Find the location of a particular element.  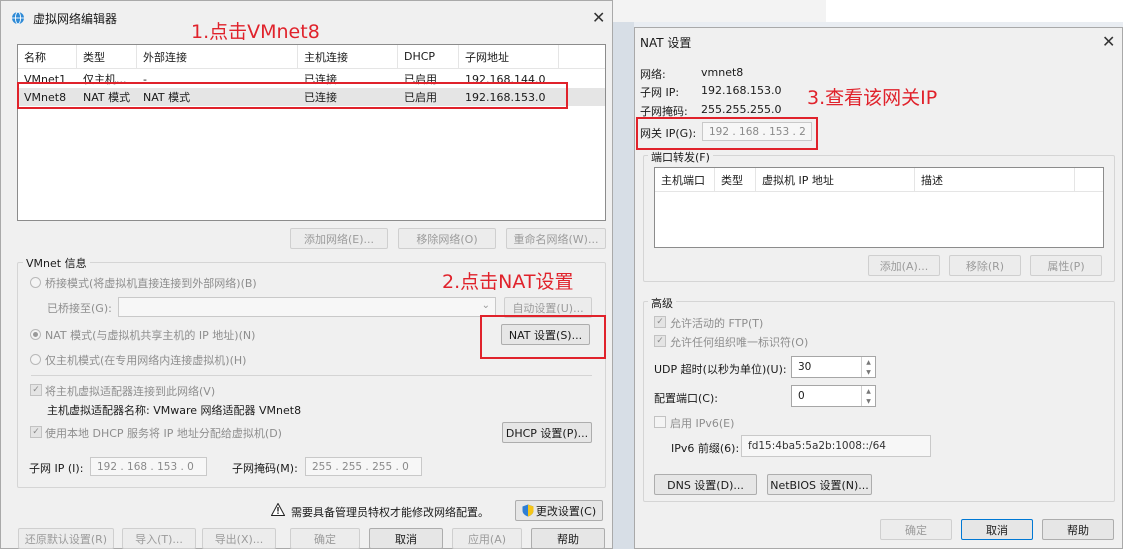

table-row: VMnet1 仅主机... - 已连接 已启用 192.168.144.0 is located at coordinates (311, 79).